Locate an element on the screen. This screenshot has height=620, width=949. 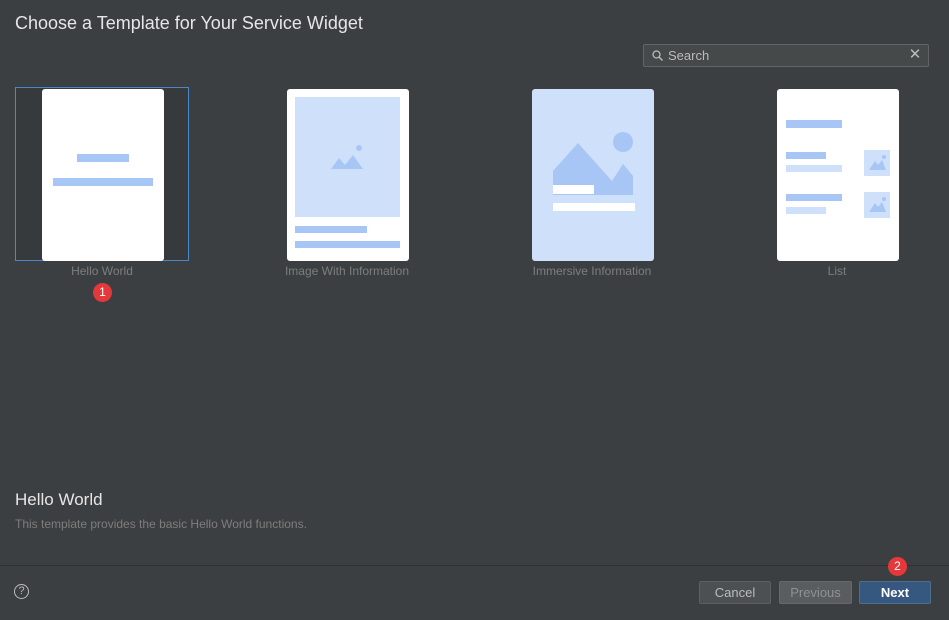
template-label-list: List is located at coordinates (837, 271).